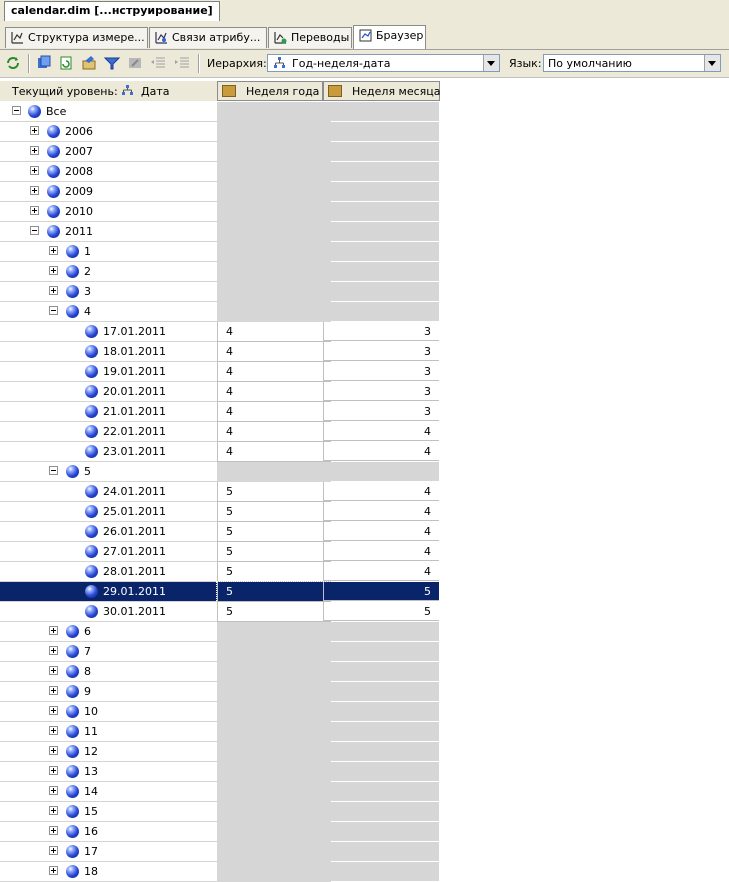 The width and height of the screenshot is (729, 882). Describe the element at coordinates (112, 11) in the screenshot. I see `document-tab: calendar.dim [...нструирование]` at that location.